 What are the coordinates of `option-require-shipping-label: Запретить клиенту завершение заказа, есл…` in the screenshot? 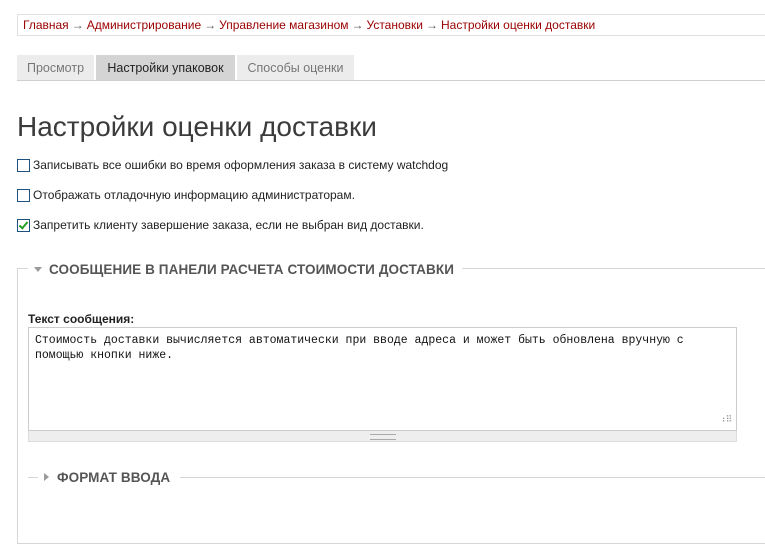 It's located at (228, 225).